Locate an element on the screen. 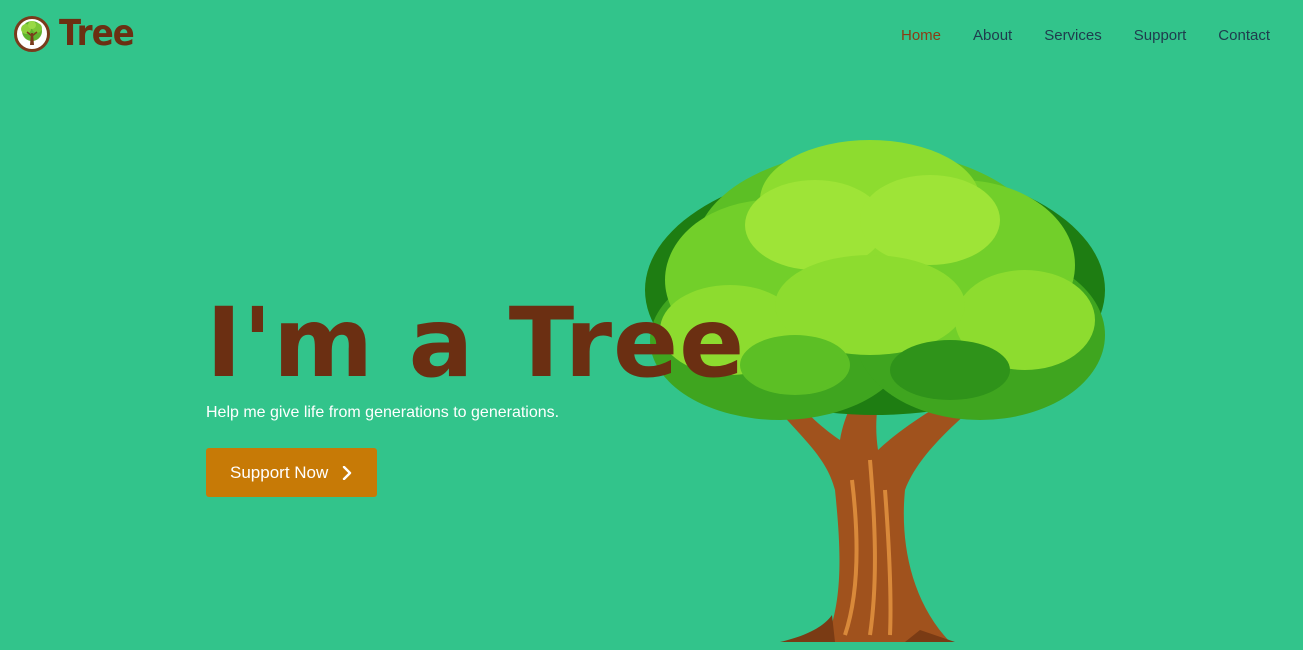 This screenshot has height=650, width=1303. brand-logo-link: Tree is located at coordinates (78, 34).